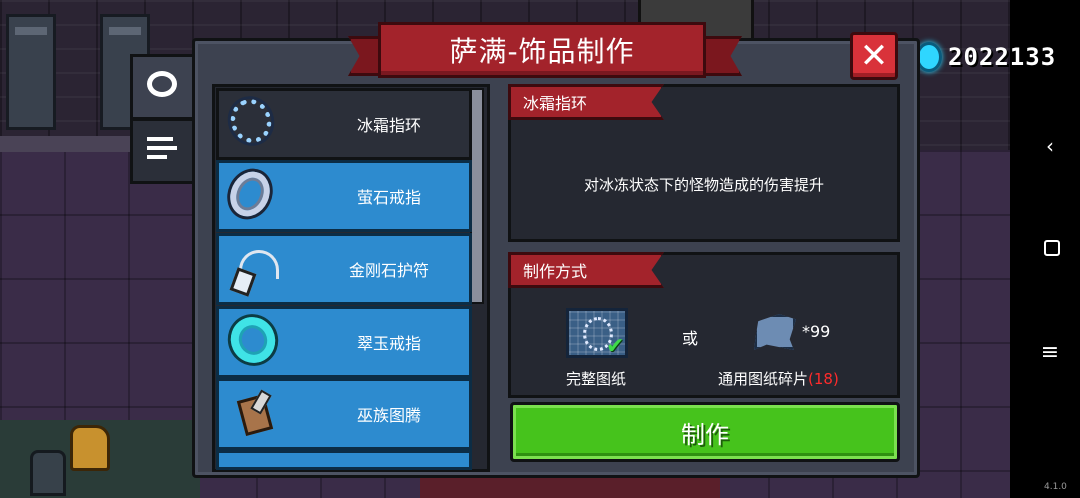 The height and width of the screenshot is (498, 1080). What do you see at coordinates (250, 194) in the screenshot?
I see `fluorite-ring-icon` at bounding box center [250, 194].